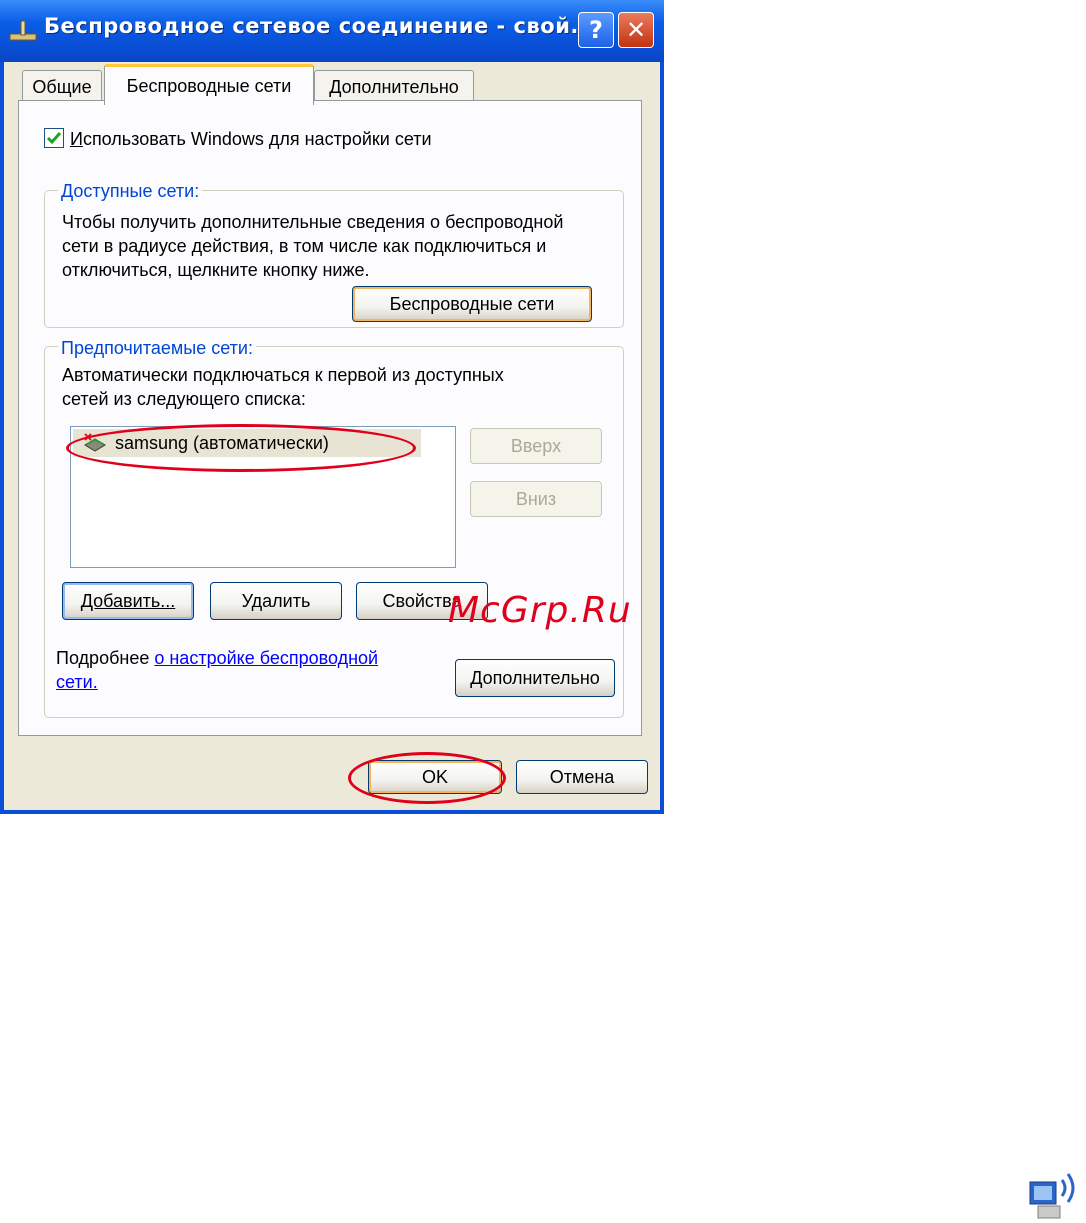  What do you see at coordinates (157, 348) in the screenshot?
I see `preferred-networks-legend: Предпочитаемые сети:` at bounding box center [157, 348].